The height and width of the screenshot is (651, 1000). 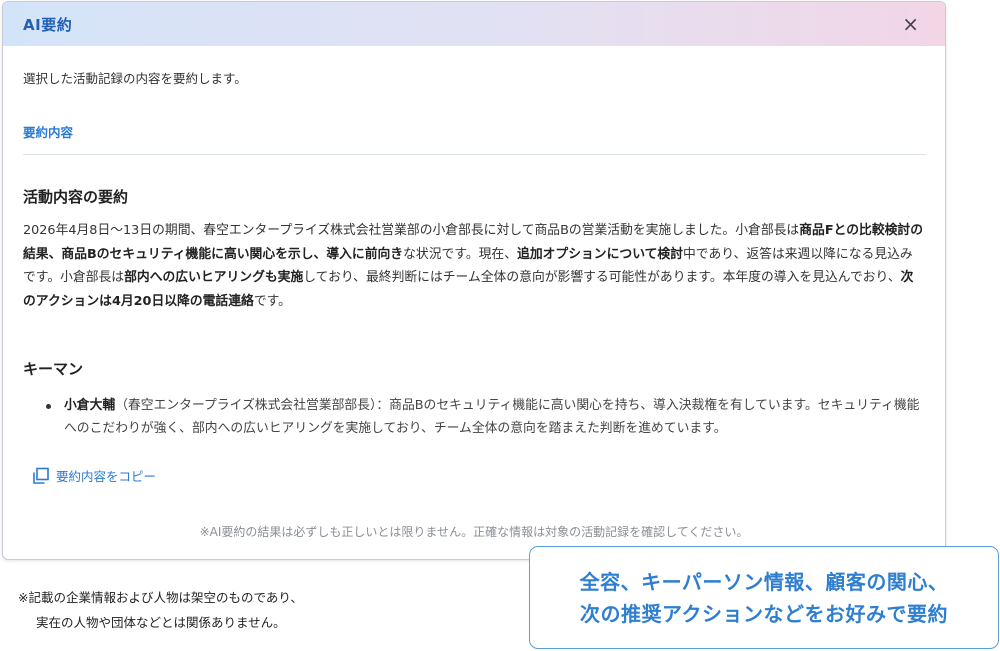 I want to click on copy-summary-button: 要約内容をコピー, so click(x=111, y=475).